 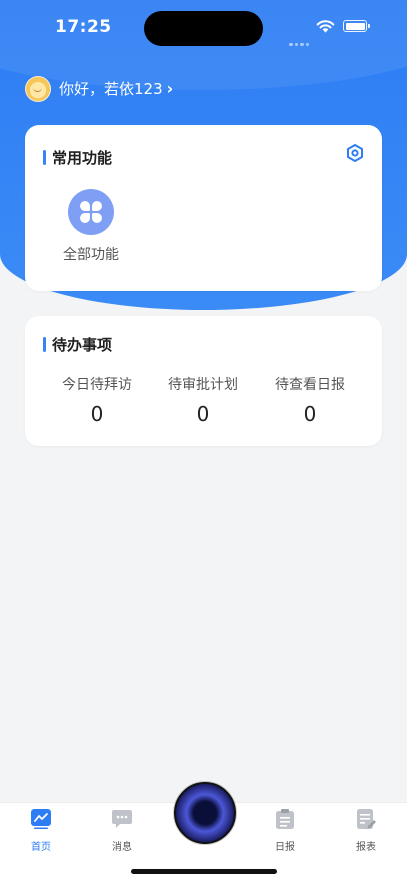 What do you see at coordinates (38, 88) in the screenshot?
I see `avatar` at bounding box center [38, 88].